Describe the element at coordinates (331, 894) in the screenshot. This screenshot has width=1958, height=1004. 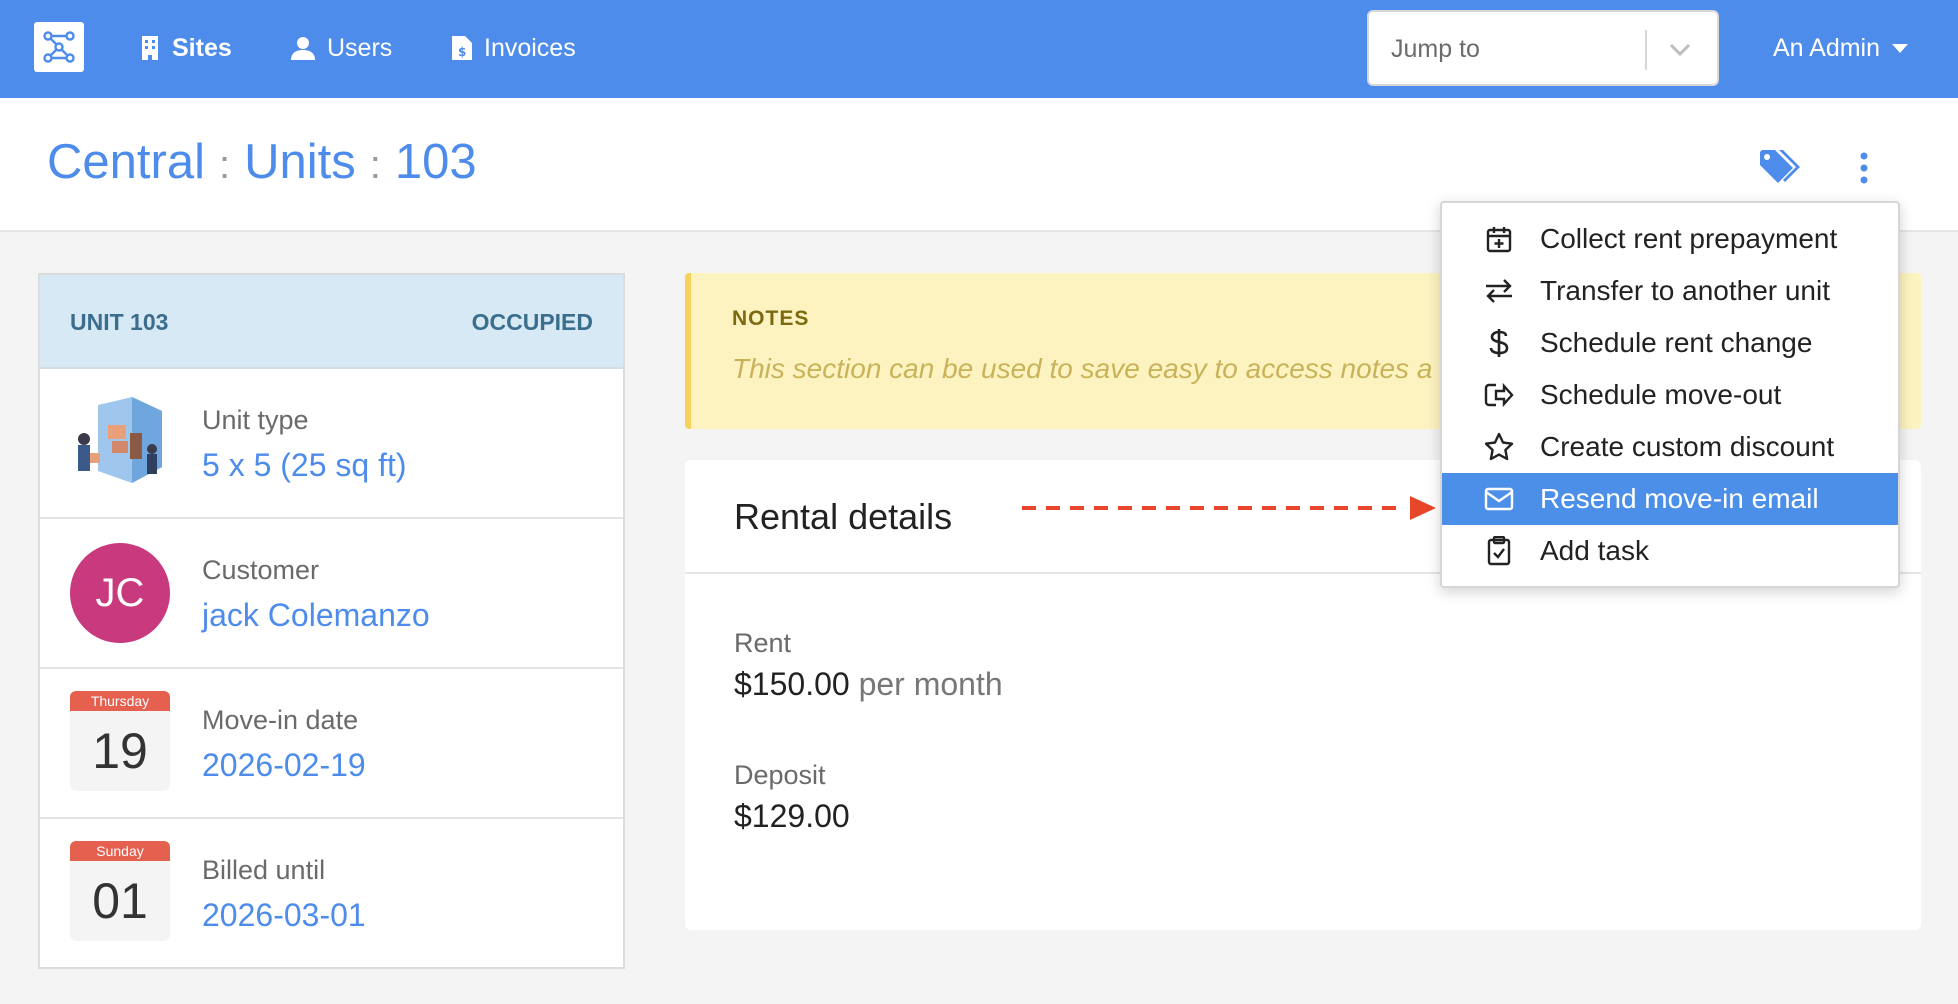
I see `billed-until-row: Sunday 01 Billed until 2026-03-01` at that location.